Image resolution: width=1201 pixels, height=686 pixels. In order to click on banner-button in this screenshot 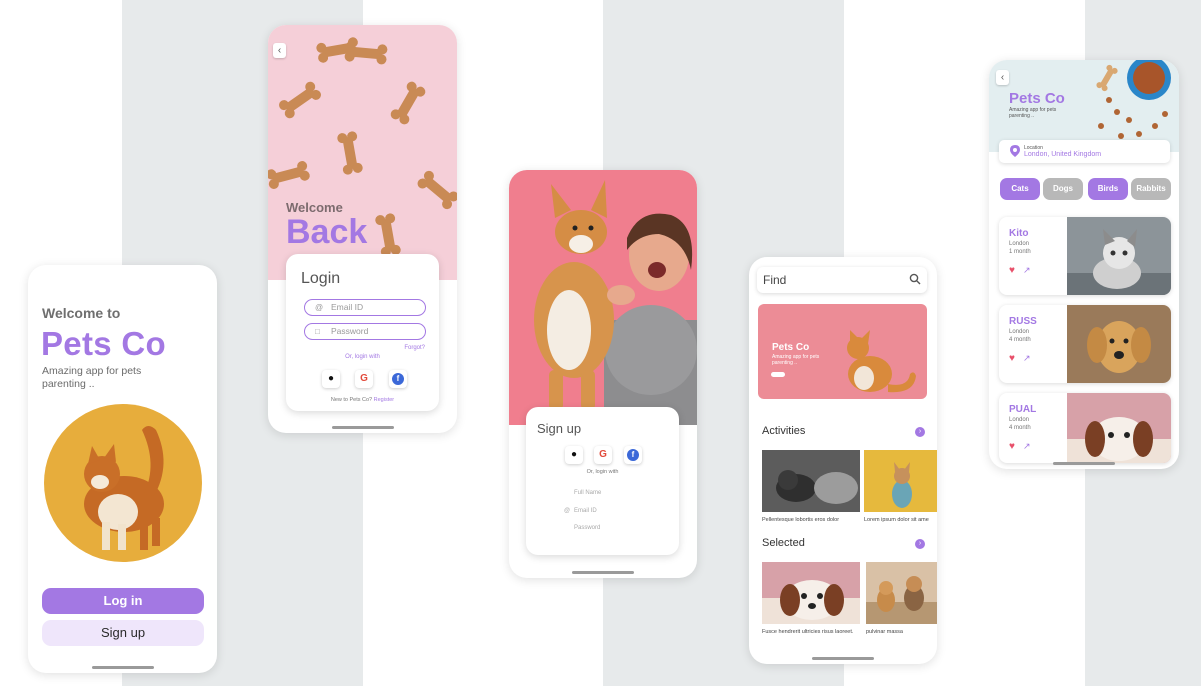, I will do `click(778, 374)`.